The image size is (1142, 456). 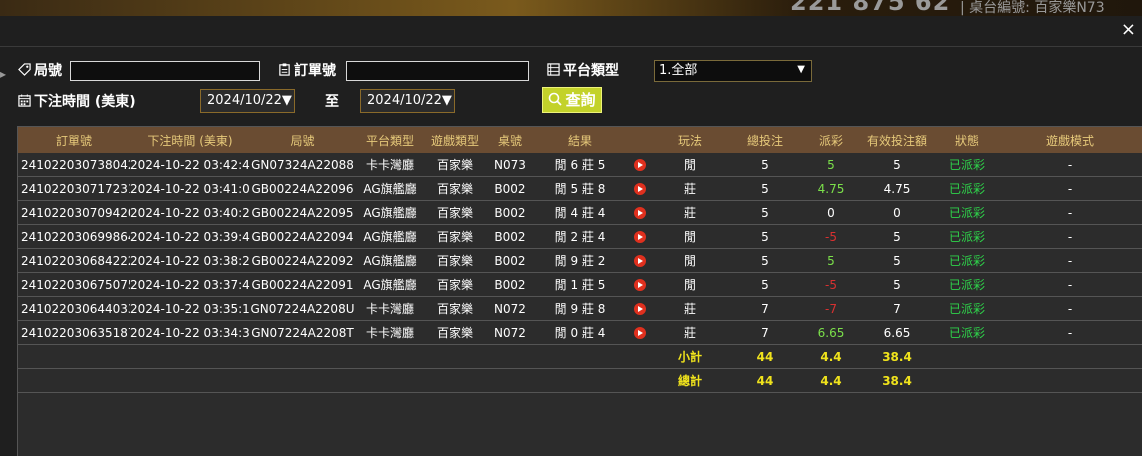 I want to click on subtotal-row: 小計 44 4.4 38.4, so click(x=580, y=356).